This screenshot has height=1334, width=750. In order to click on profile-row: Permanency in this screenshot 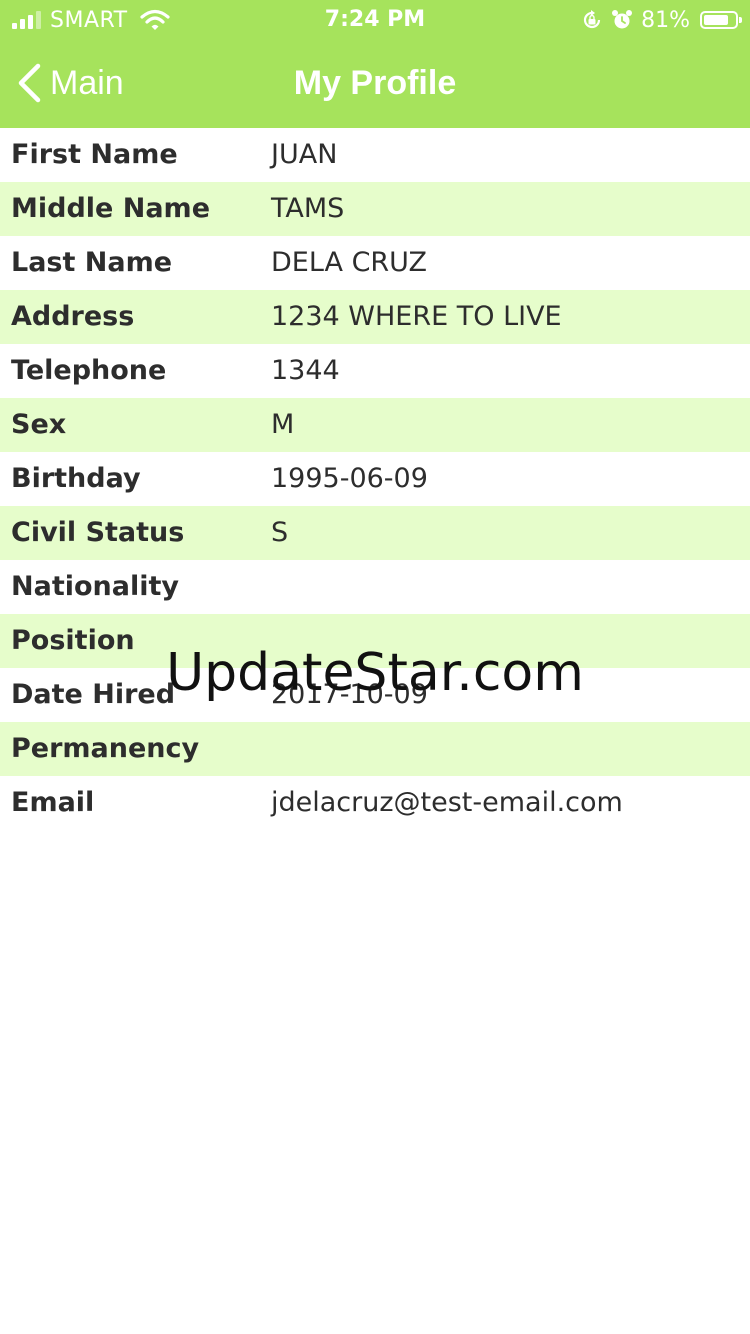, I will do `click(375, 749)`.